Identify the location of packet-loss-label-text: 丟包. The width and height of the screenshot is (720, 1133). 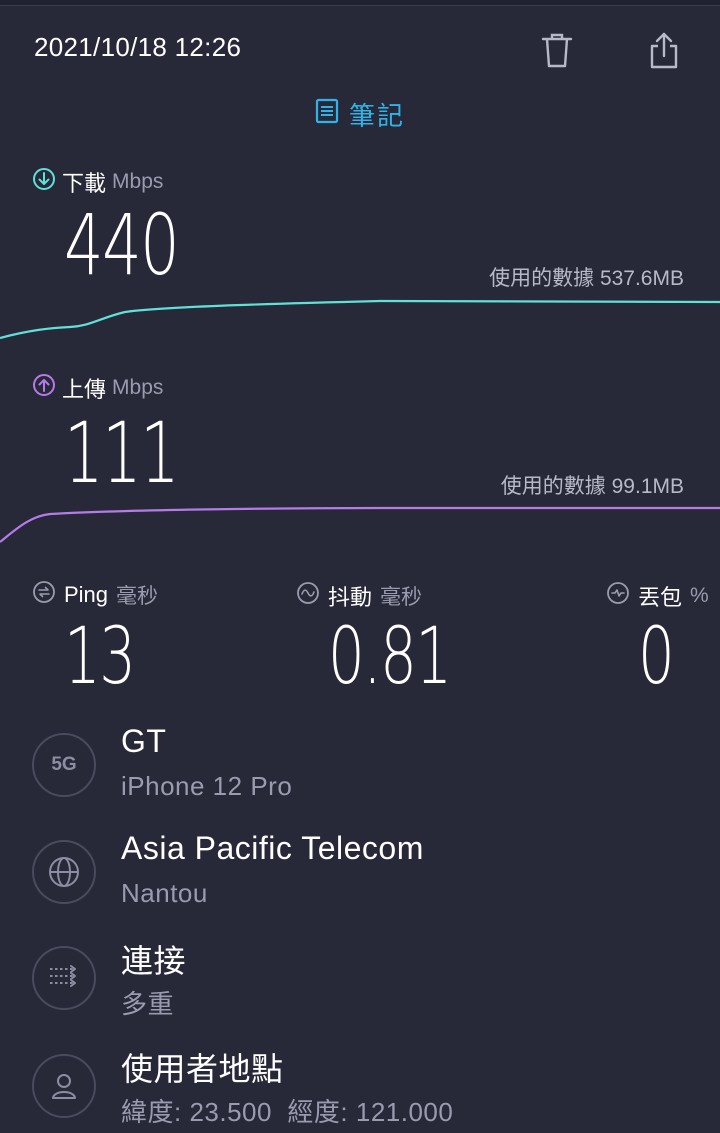
(660, 597).